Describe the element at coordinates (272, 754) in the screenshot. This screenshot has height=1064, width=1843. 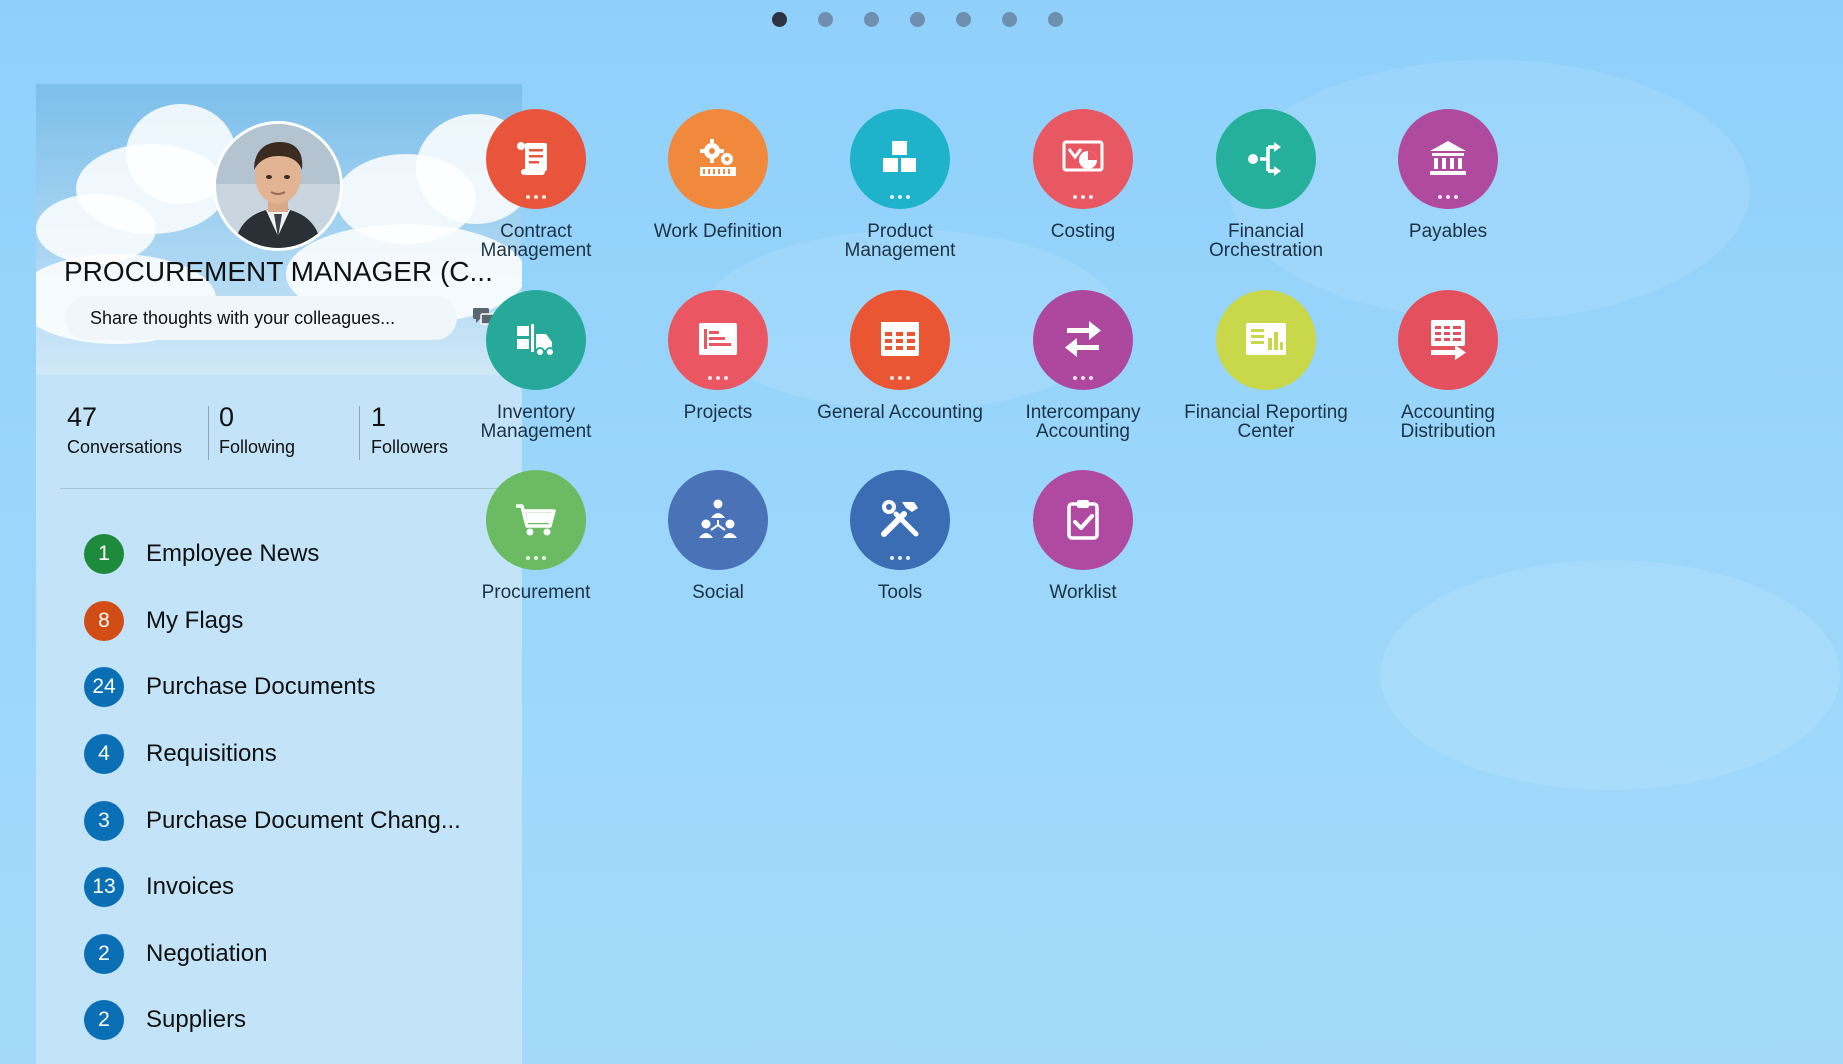
I see `notification-item: 4 Requisitions` at that location.